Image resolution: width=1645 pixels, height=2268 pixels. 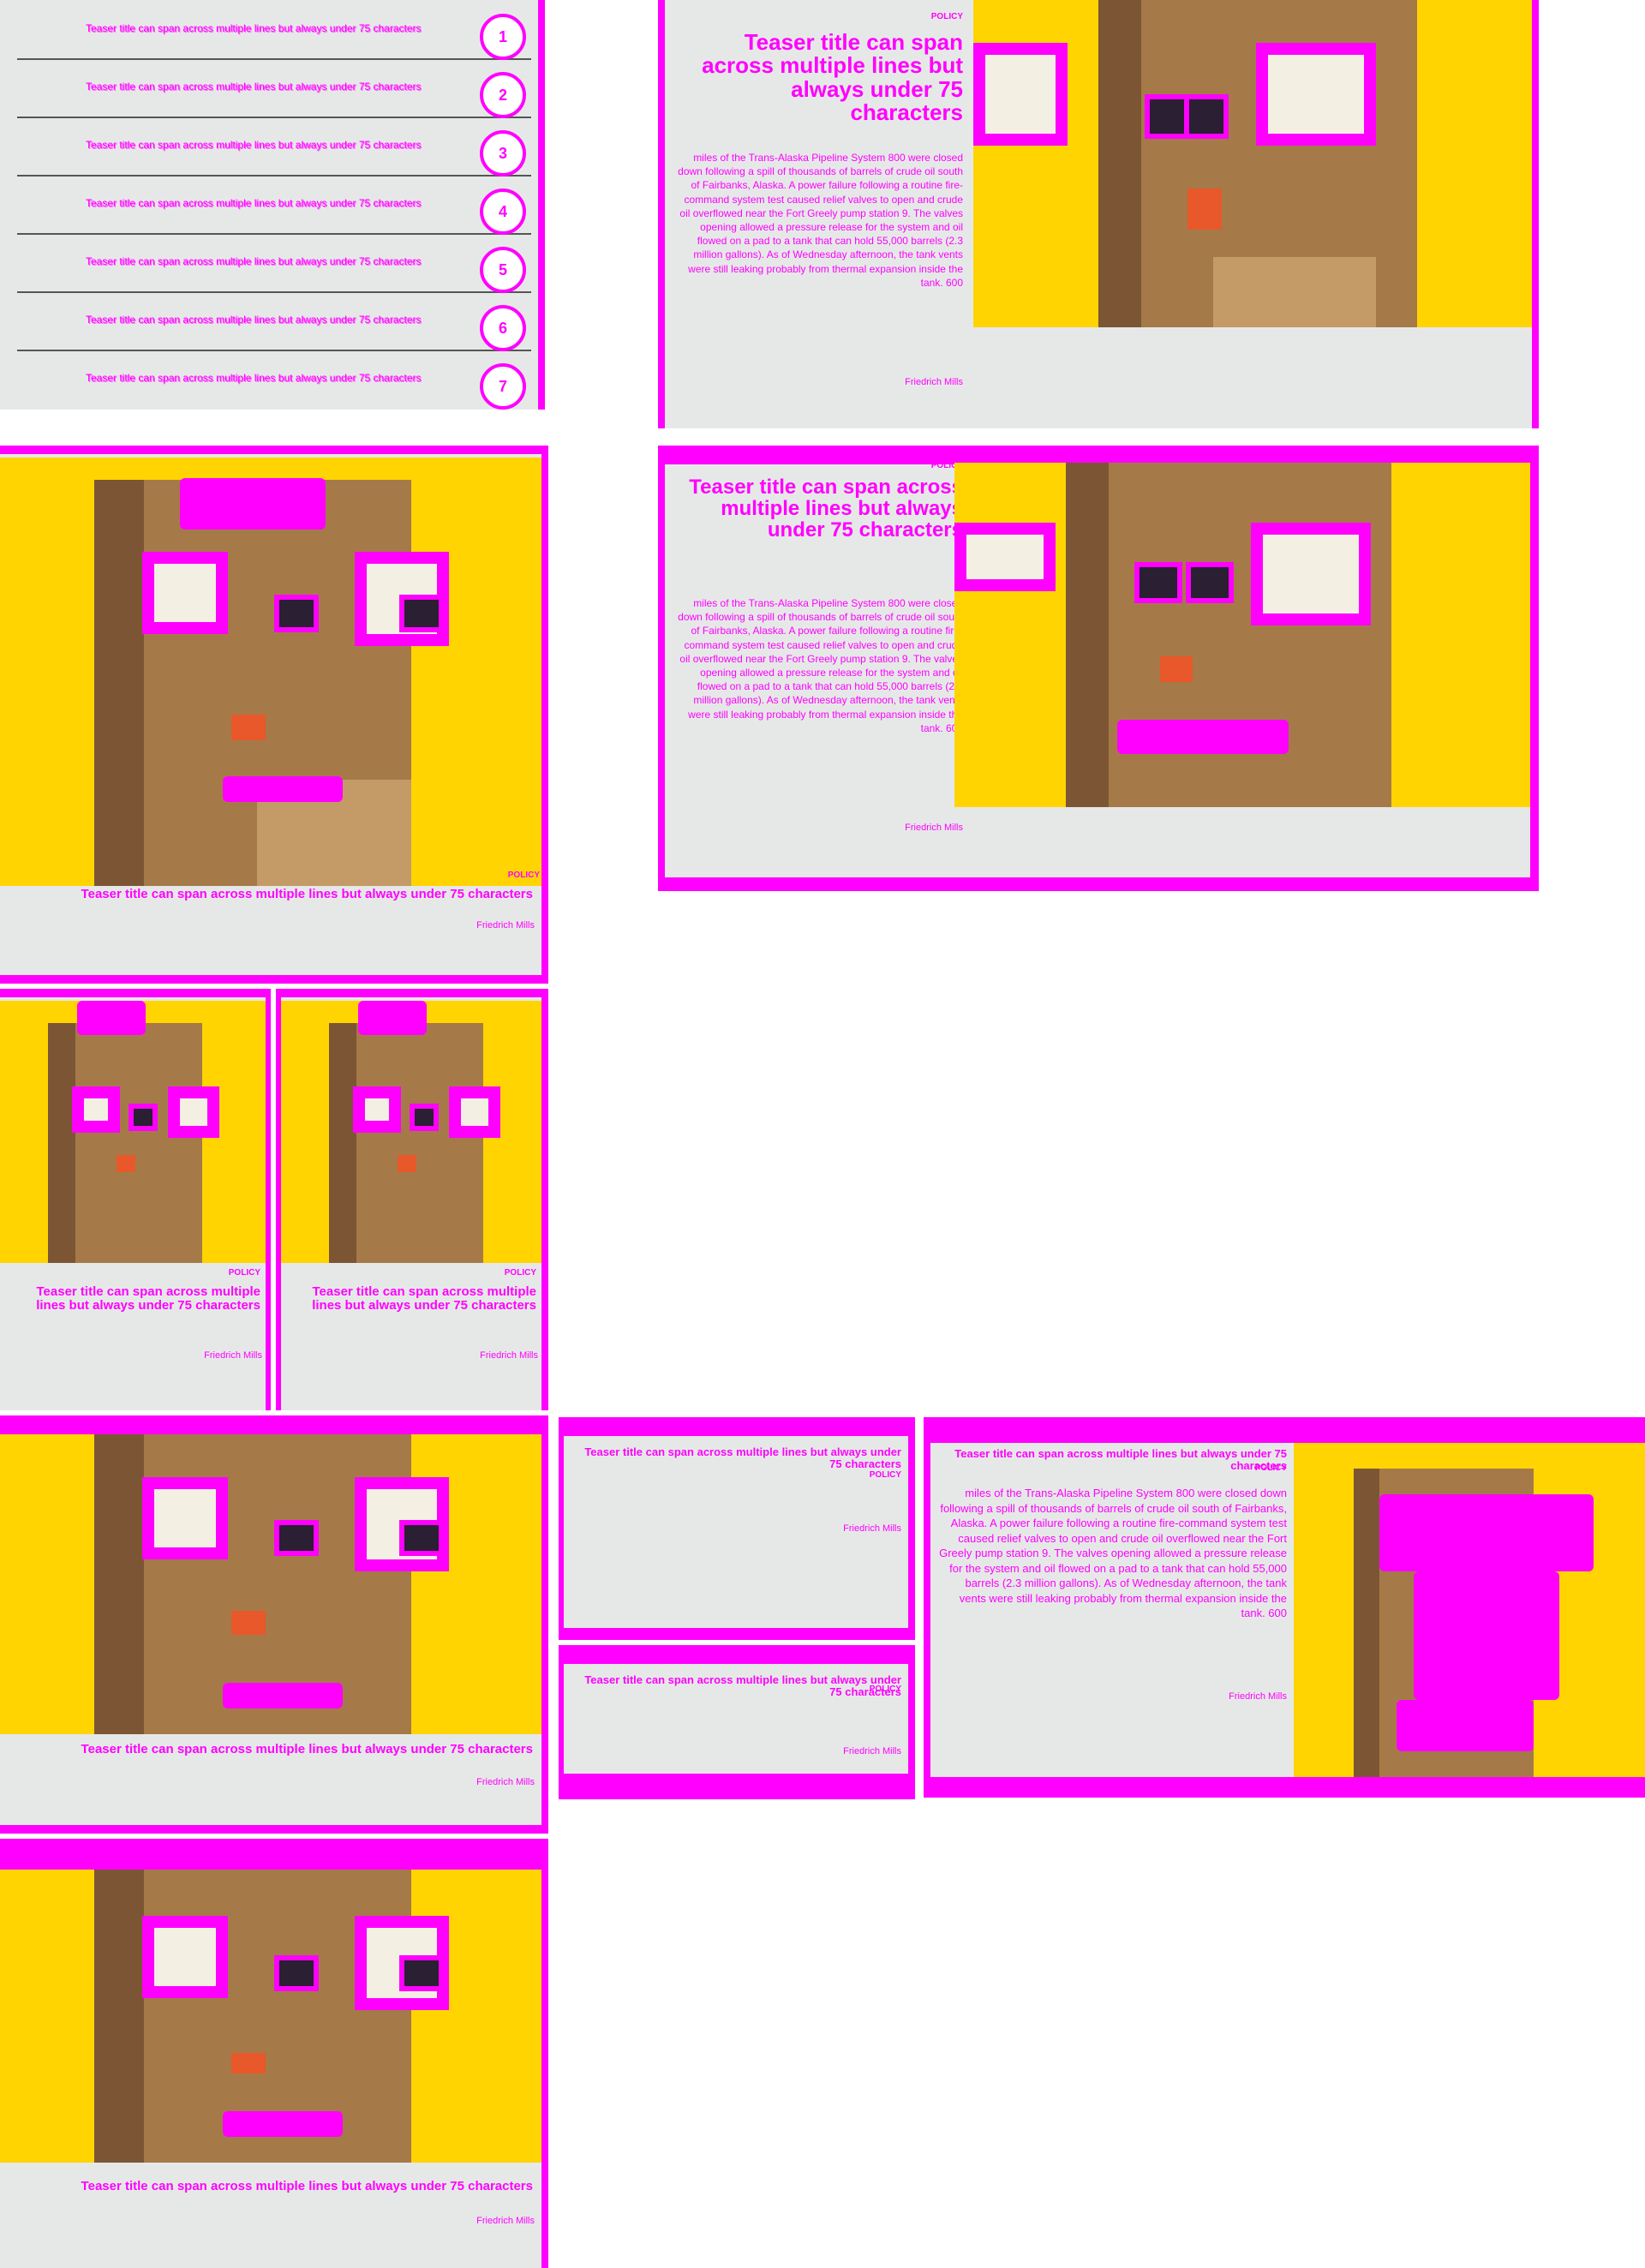 I want to click on list-item-number: 4, so click(x=503, y=212).